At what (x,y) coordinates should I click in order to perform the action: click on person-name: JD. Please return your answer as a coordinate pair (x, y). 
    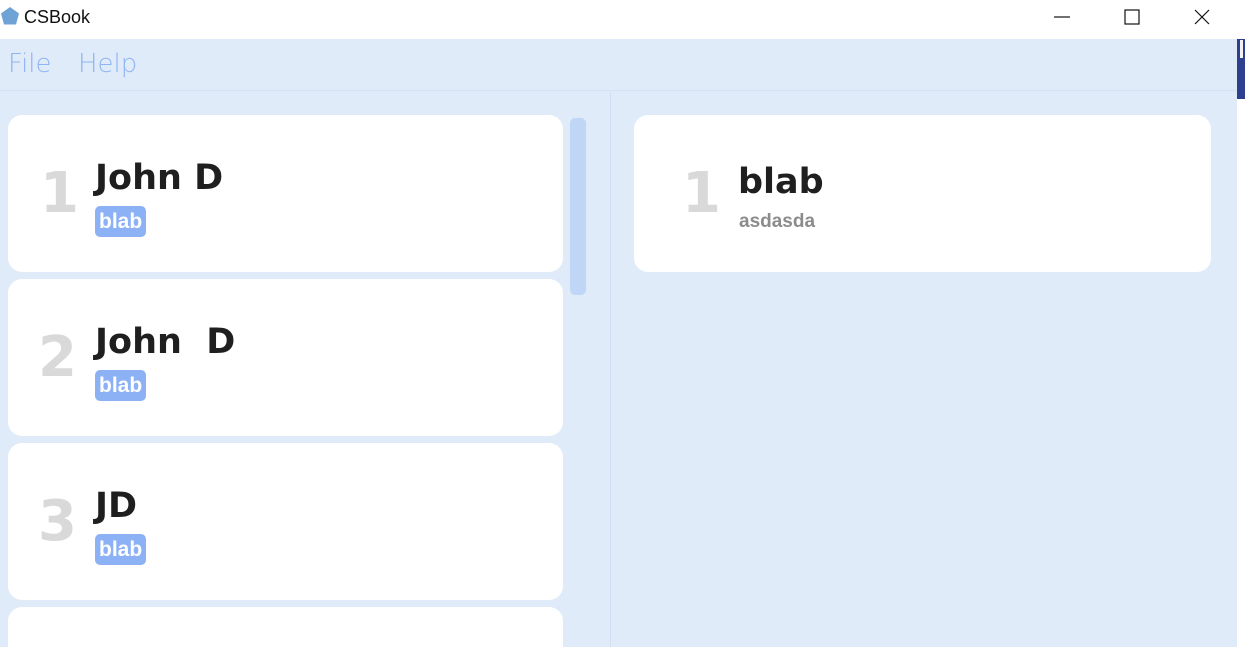
    Looking at the image, I should click on (116, 506).